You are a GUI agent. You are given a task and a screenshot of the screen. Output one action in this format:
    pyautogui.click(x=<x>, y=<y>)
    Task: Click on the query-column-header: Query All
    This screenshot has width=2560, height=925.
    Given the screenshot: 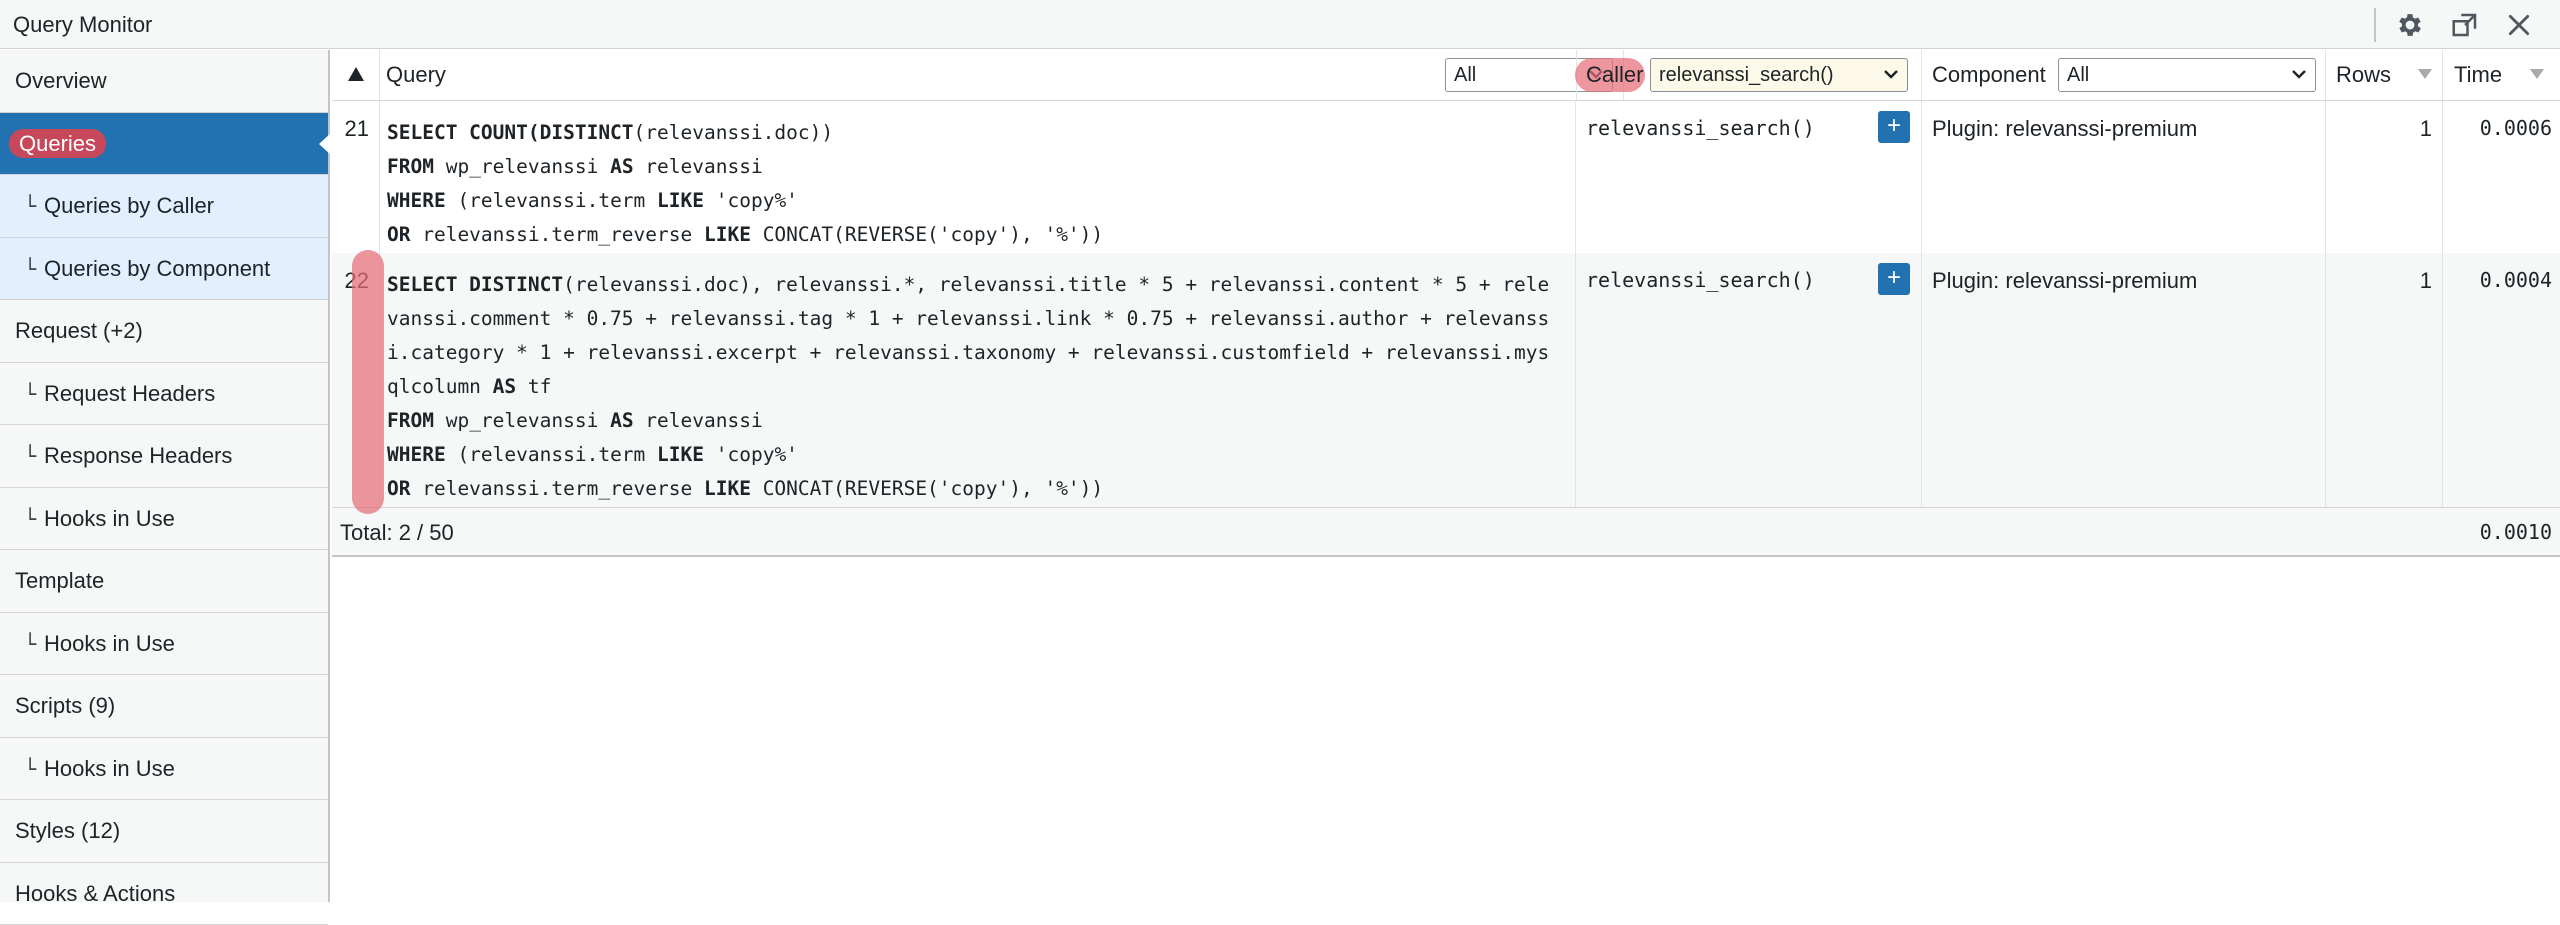 What is the action you would take?
    pyautogui.click(x=1002, y=75)
    